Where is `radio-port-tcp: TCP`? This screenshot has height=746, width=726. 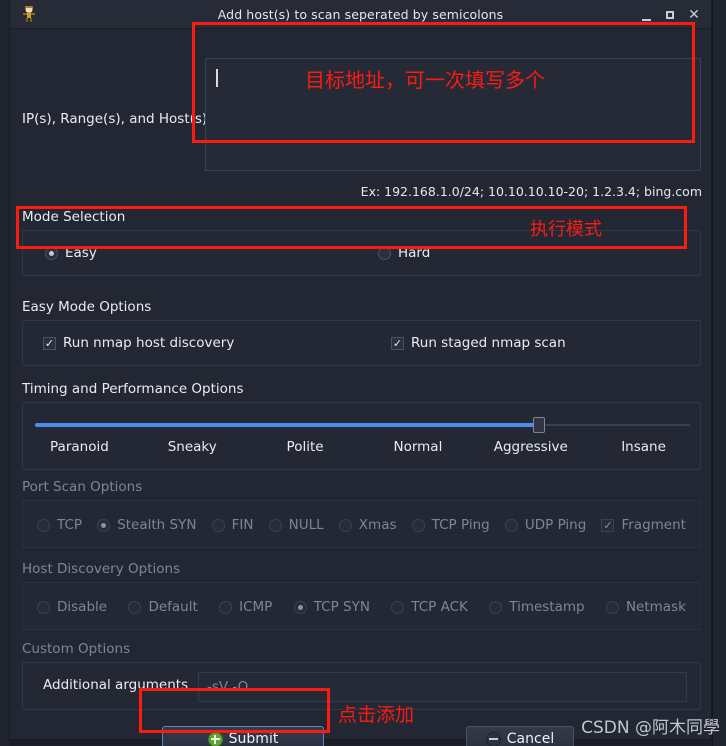
radio-port-tcp: TCP is located at coordinates (59, 525).